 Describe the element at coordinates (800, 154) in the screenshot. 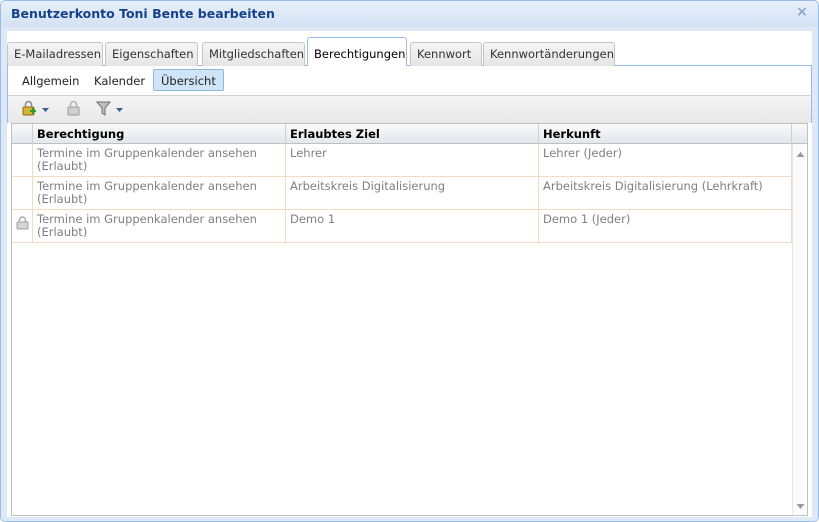

I see `scroll-up-icon` at that location.